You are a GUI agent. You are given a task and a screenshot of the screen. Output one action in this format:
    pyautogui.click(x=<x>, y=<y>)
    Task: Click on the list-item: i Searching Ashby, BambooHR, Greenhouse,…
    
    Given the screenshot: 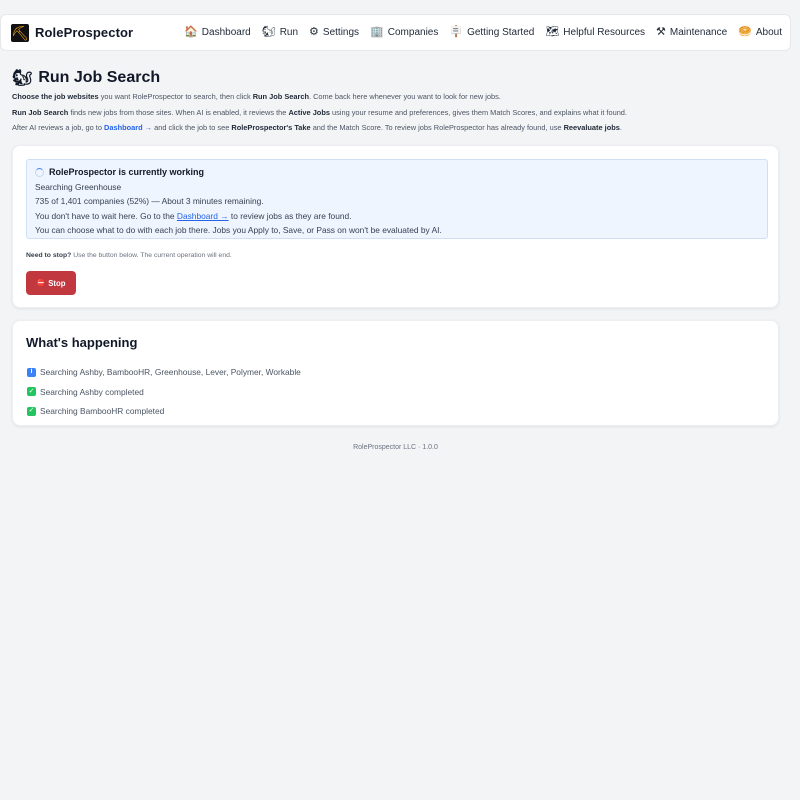 What is the action you would take?
    pyautogui.click(x=164, y=372)
    